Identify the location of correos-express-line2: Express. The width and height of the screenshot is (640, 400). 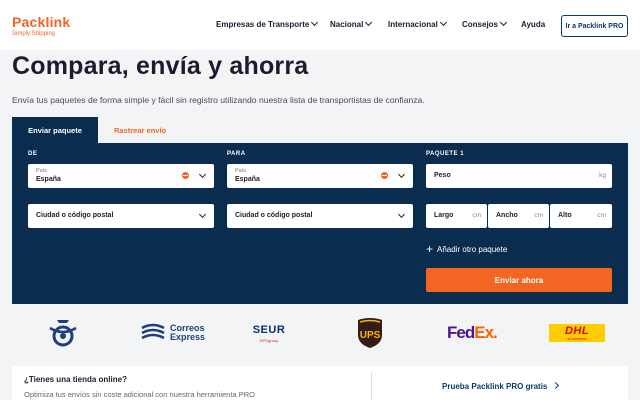
(188, 337).